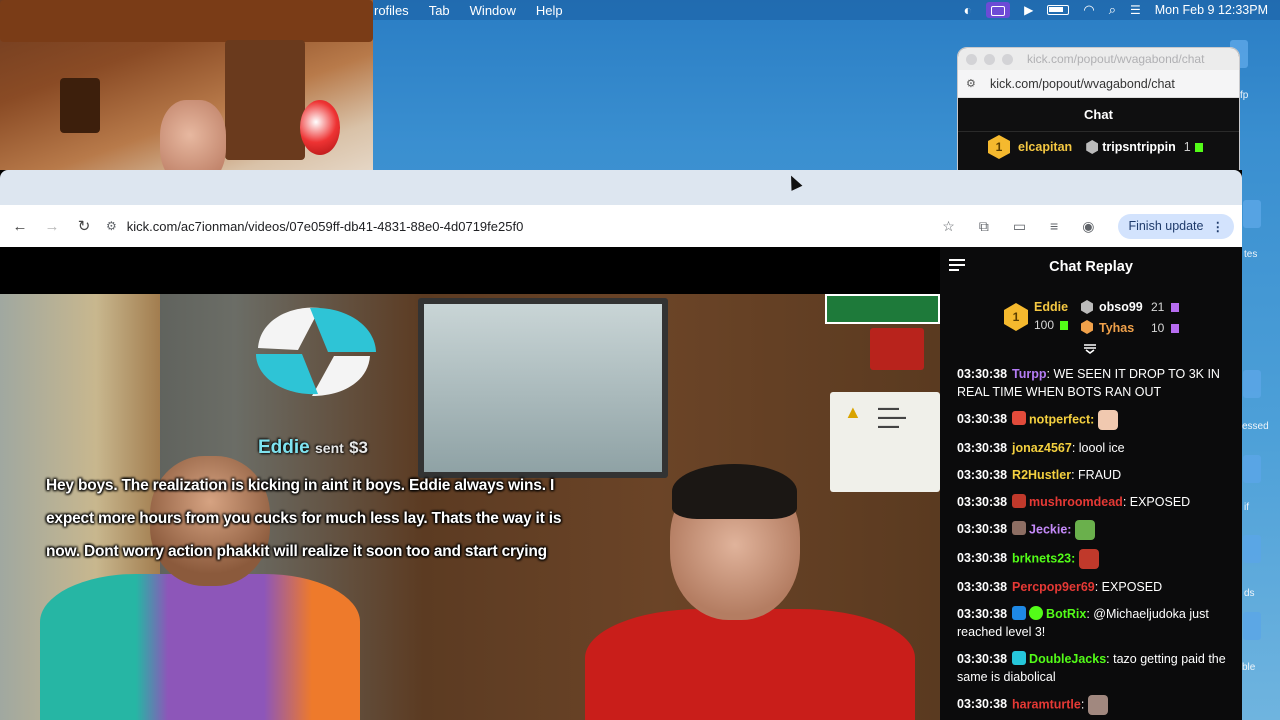 This screenshot has width=1280, height=720. I want to click on leader-name: Tyhas, so click(1116, 328).